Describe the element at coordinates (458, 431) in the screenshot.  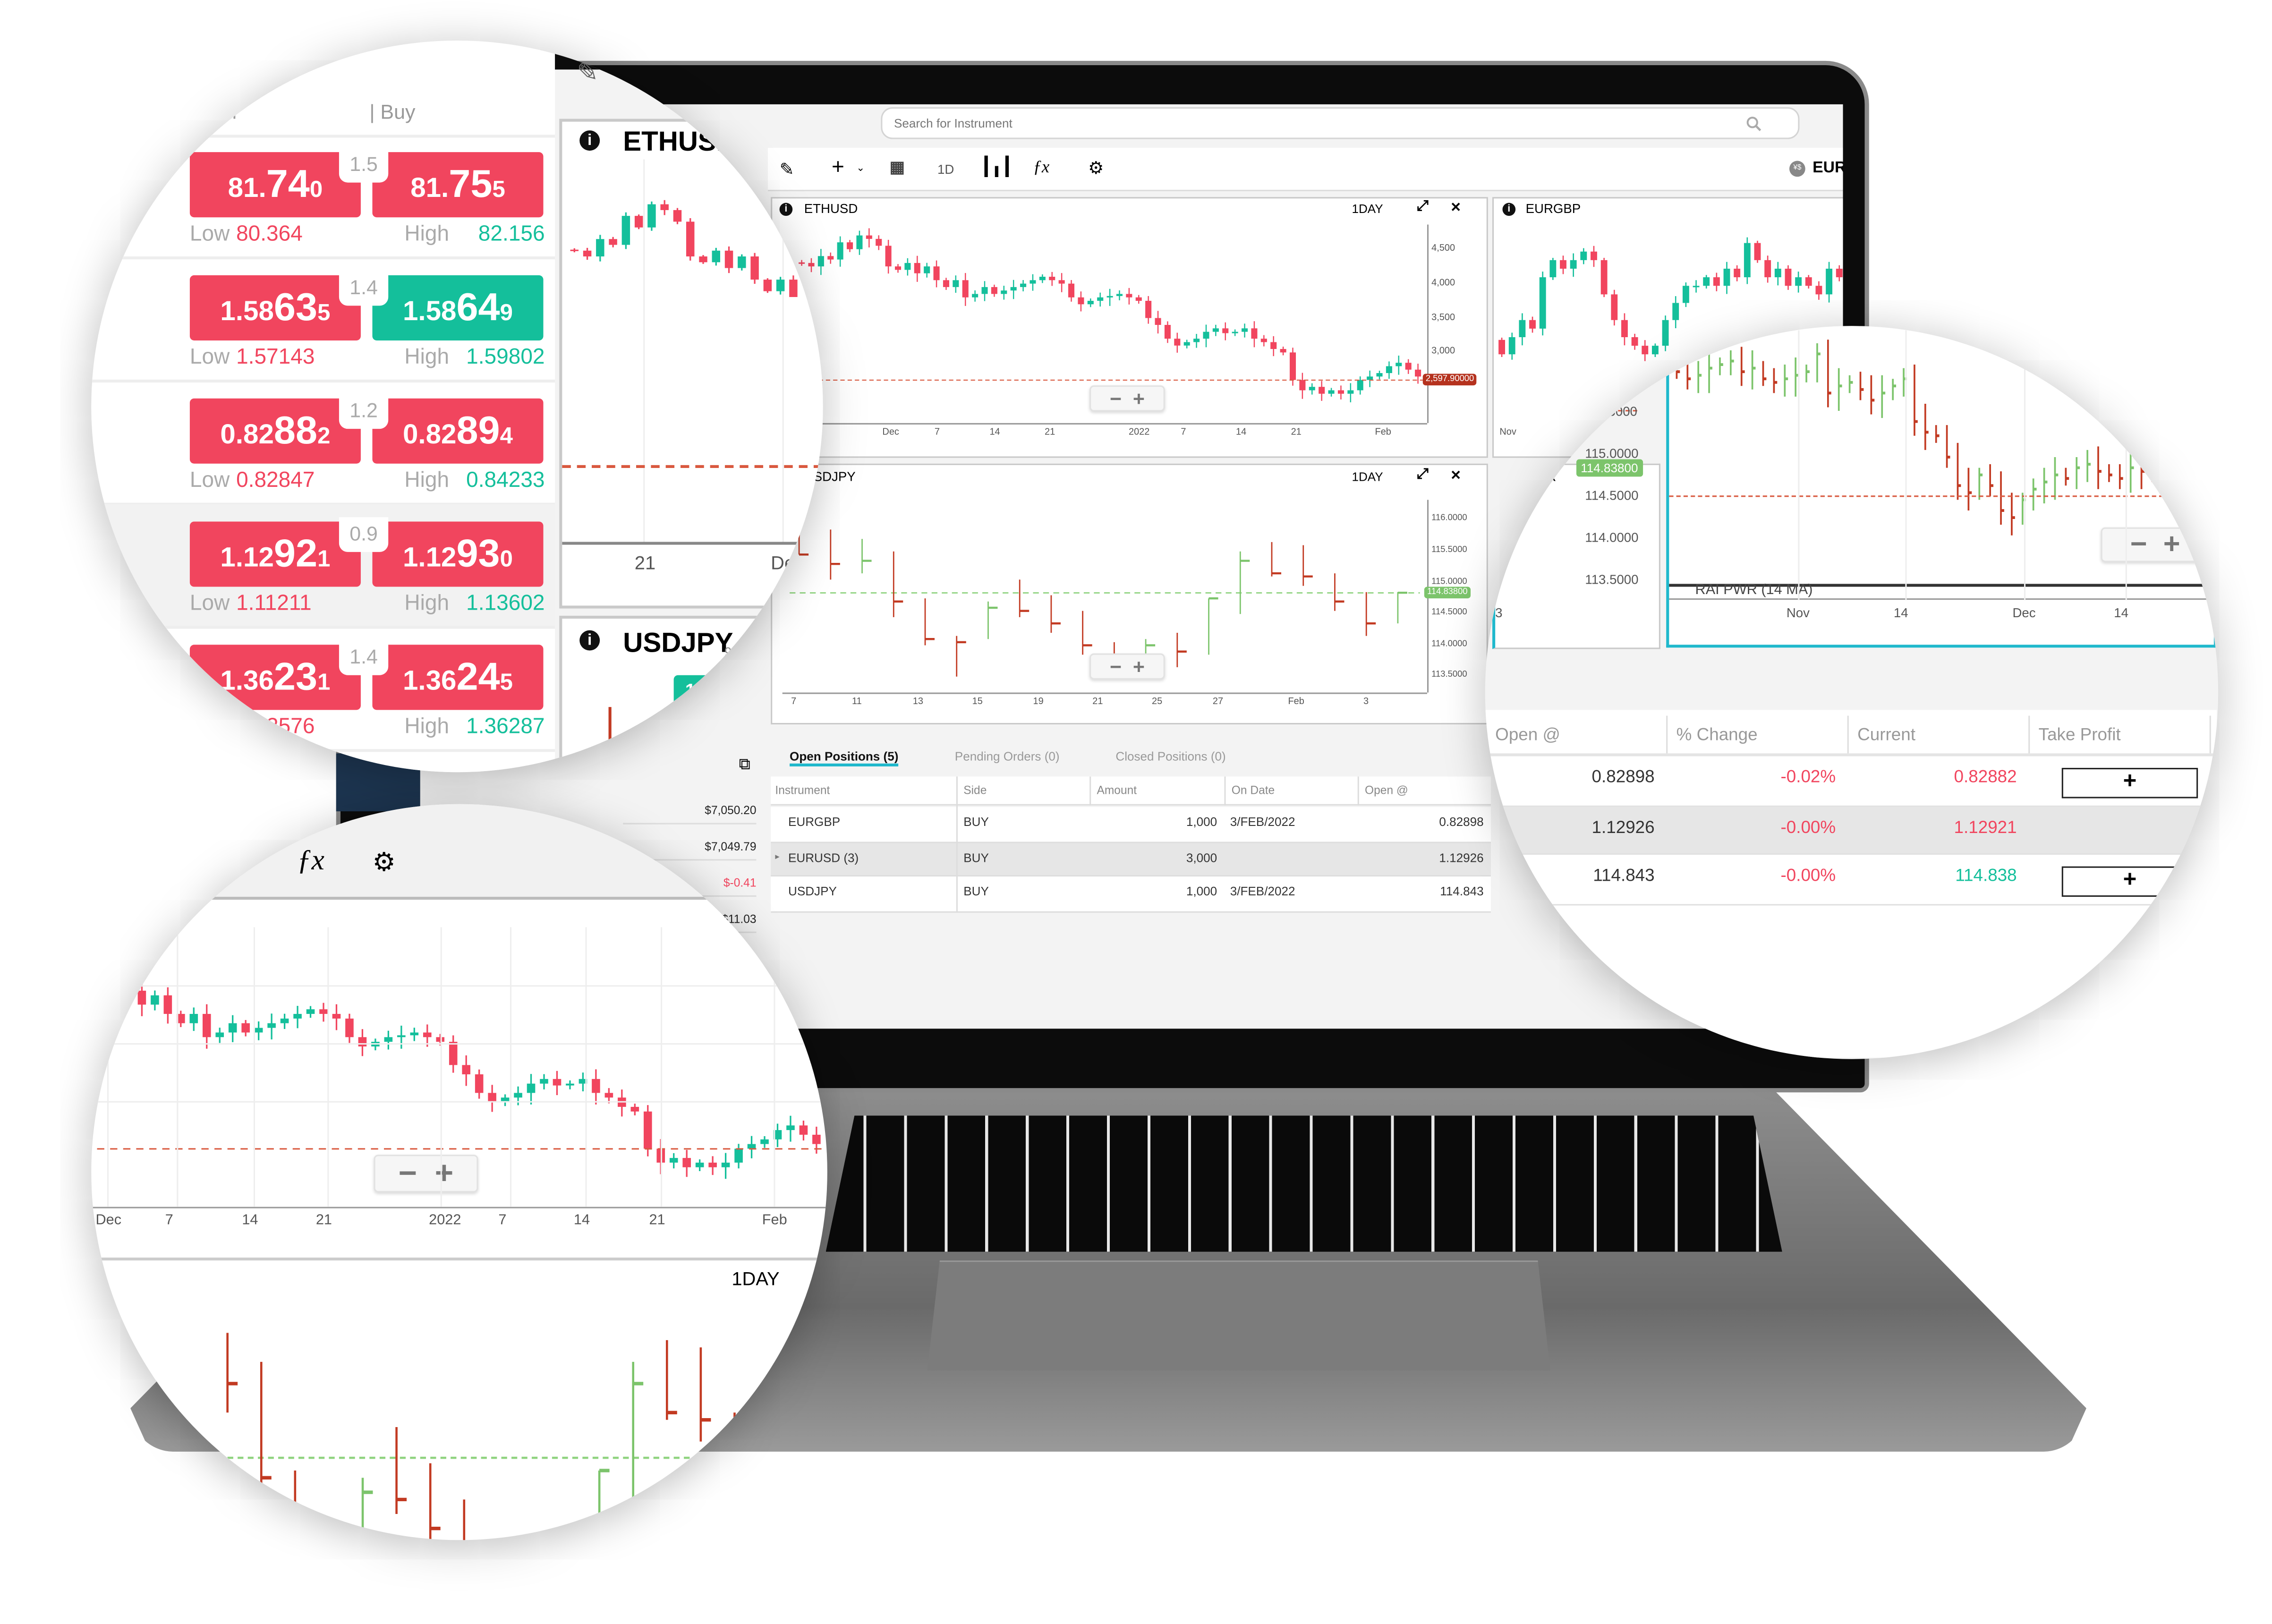
I see `buy-price-button: 0.82894` at that location.